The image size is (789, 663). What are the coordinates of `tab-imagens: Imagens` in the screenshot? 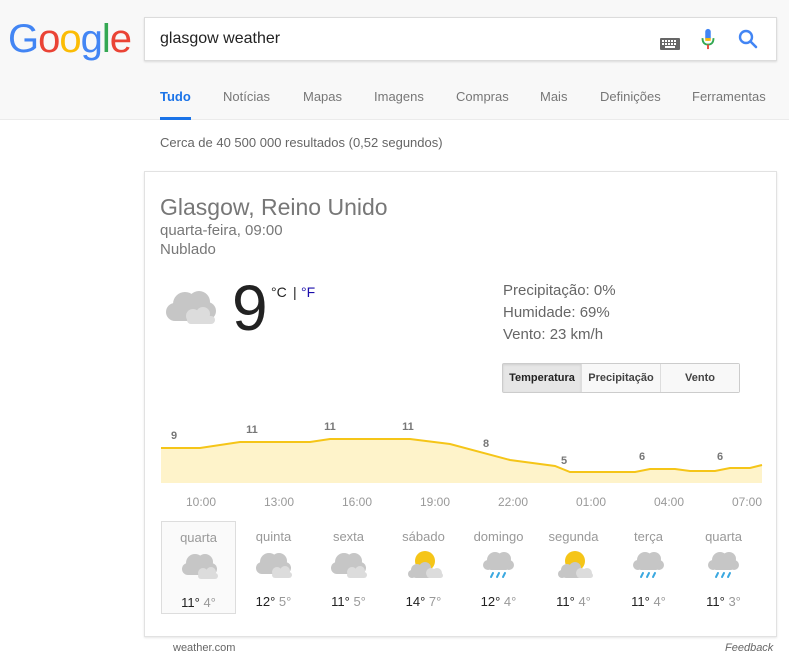 It's located at (399, 104).